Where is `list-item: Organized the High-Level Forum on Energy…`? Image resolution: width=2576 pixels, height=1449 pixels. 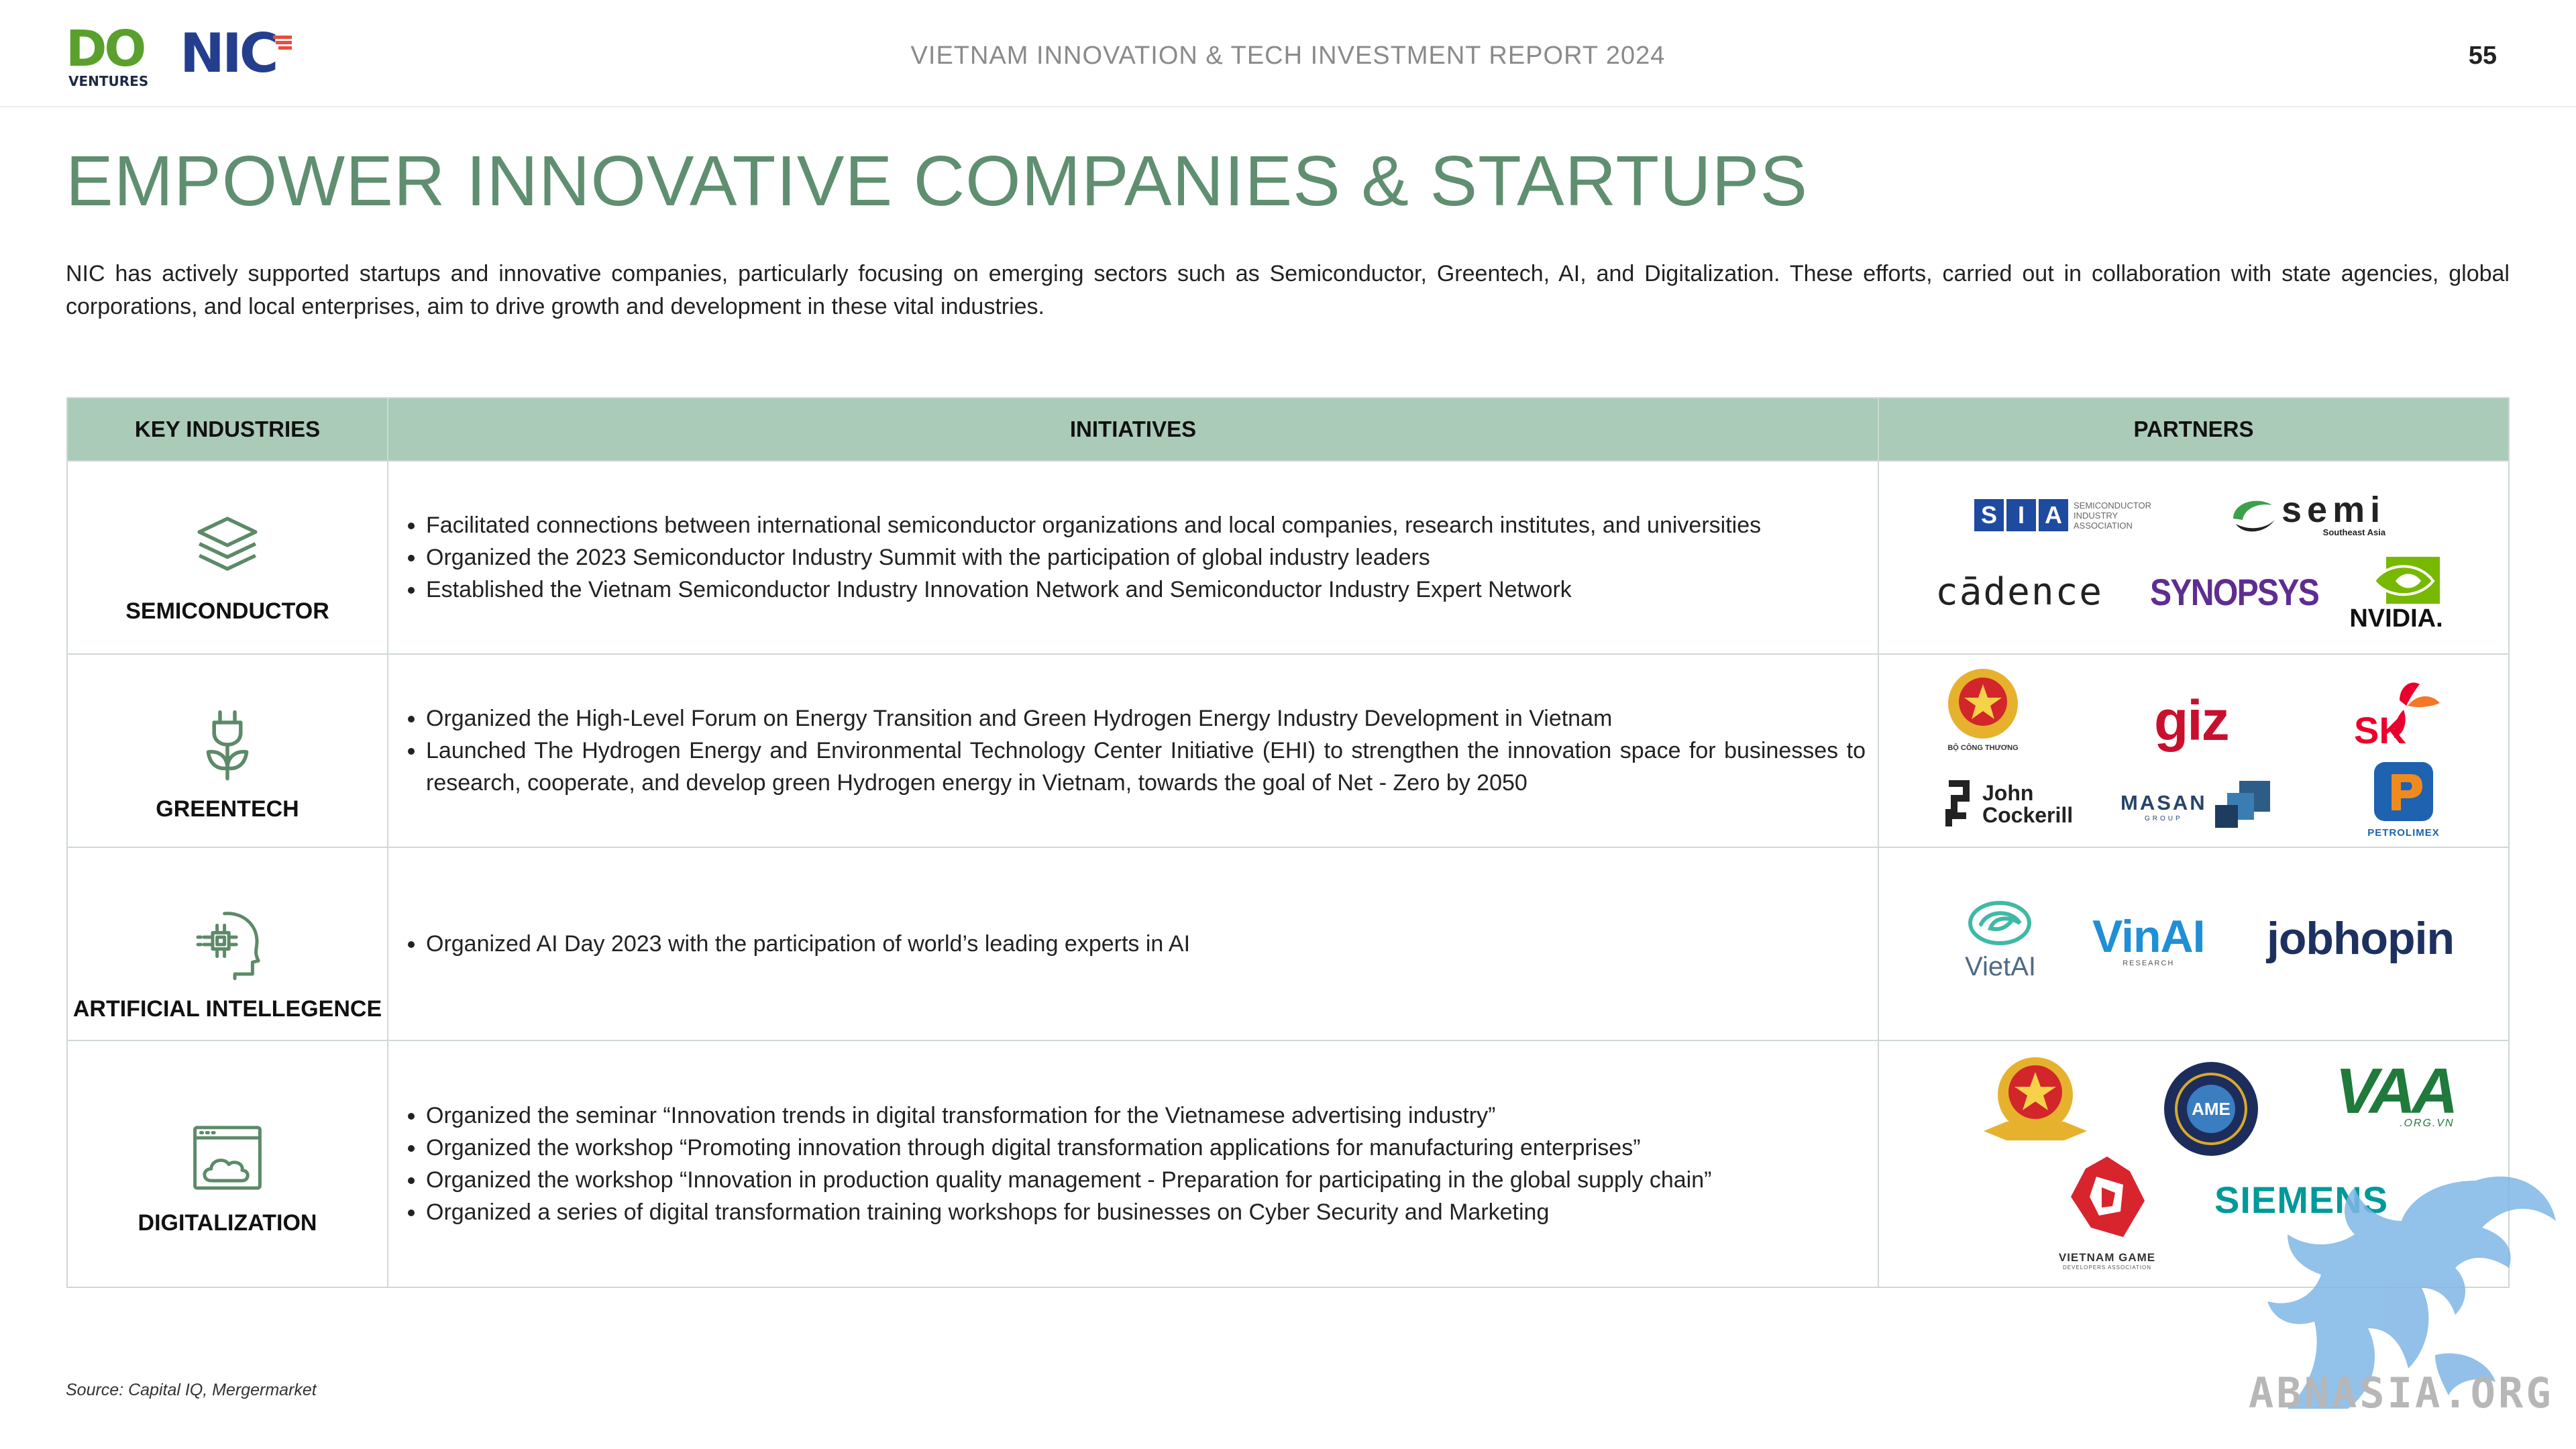 list-item: Organized the High-Level Forum on Energy… is located at coordinates (1146, 718).